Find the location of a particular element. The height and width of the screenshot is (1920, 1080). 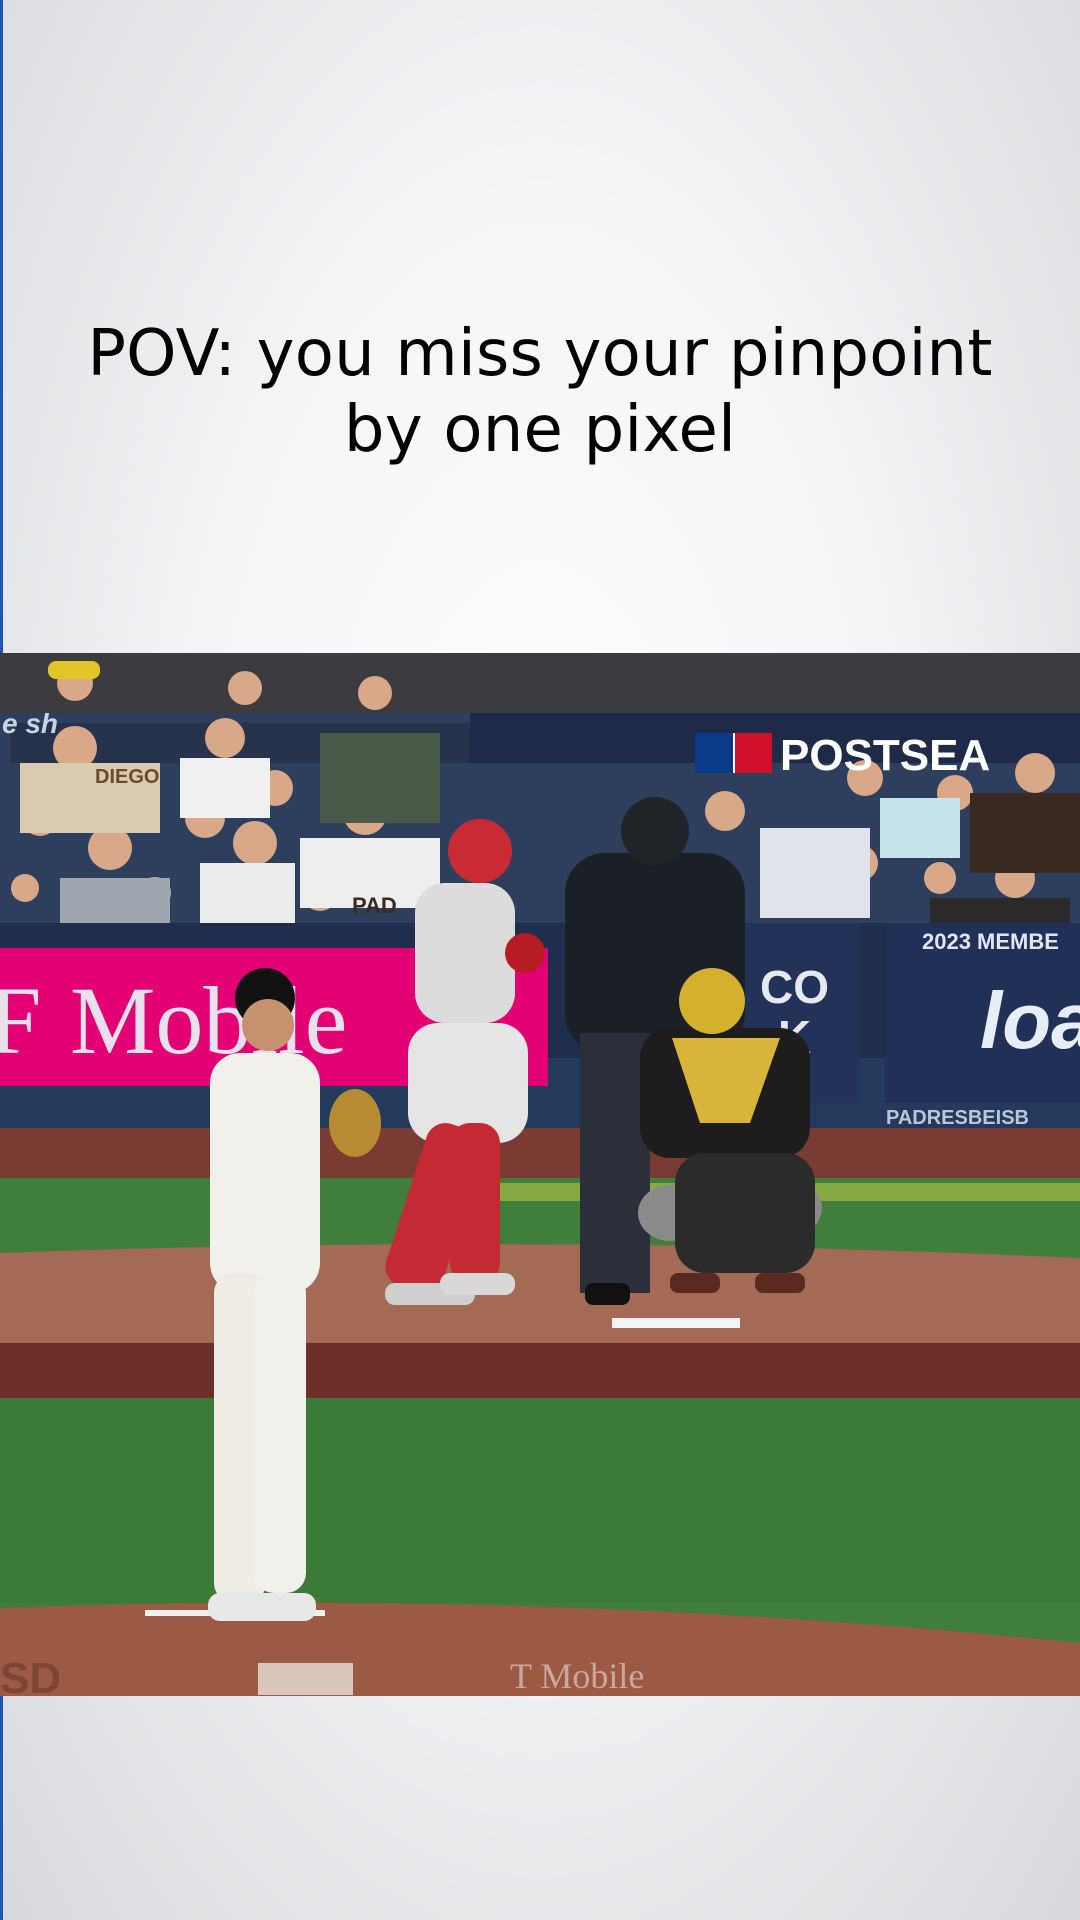

postseason-text: POSTSEA is located at coordinates (885, 755).